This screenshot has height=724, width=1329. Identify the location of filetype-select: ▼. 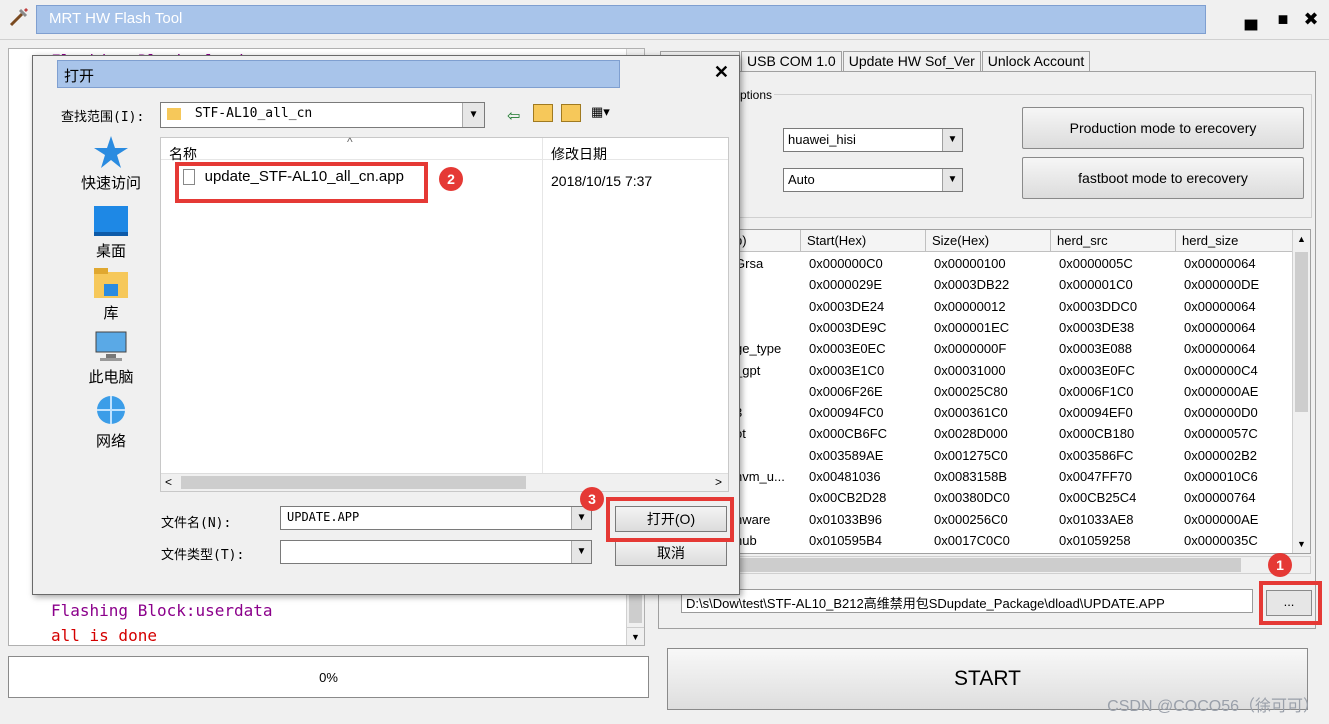
(436, 552).